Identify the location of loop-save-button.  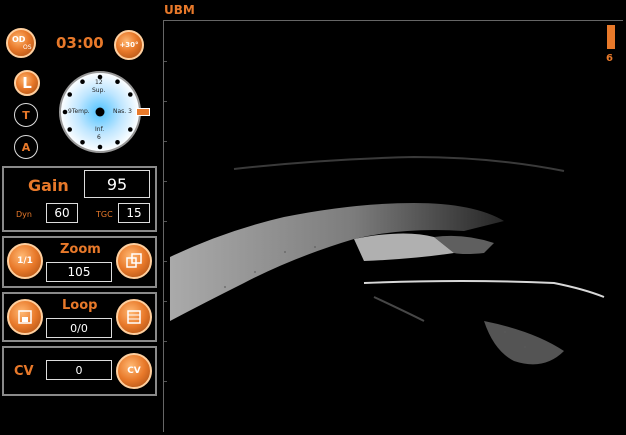
(25, 317).